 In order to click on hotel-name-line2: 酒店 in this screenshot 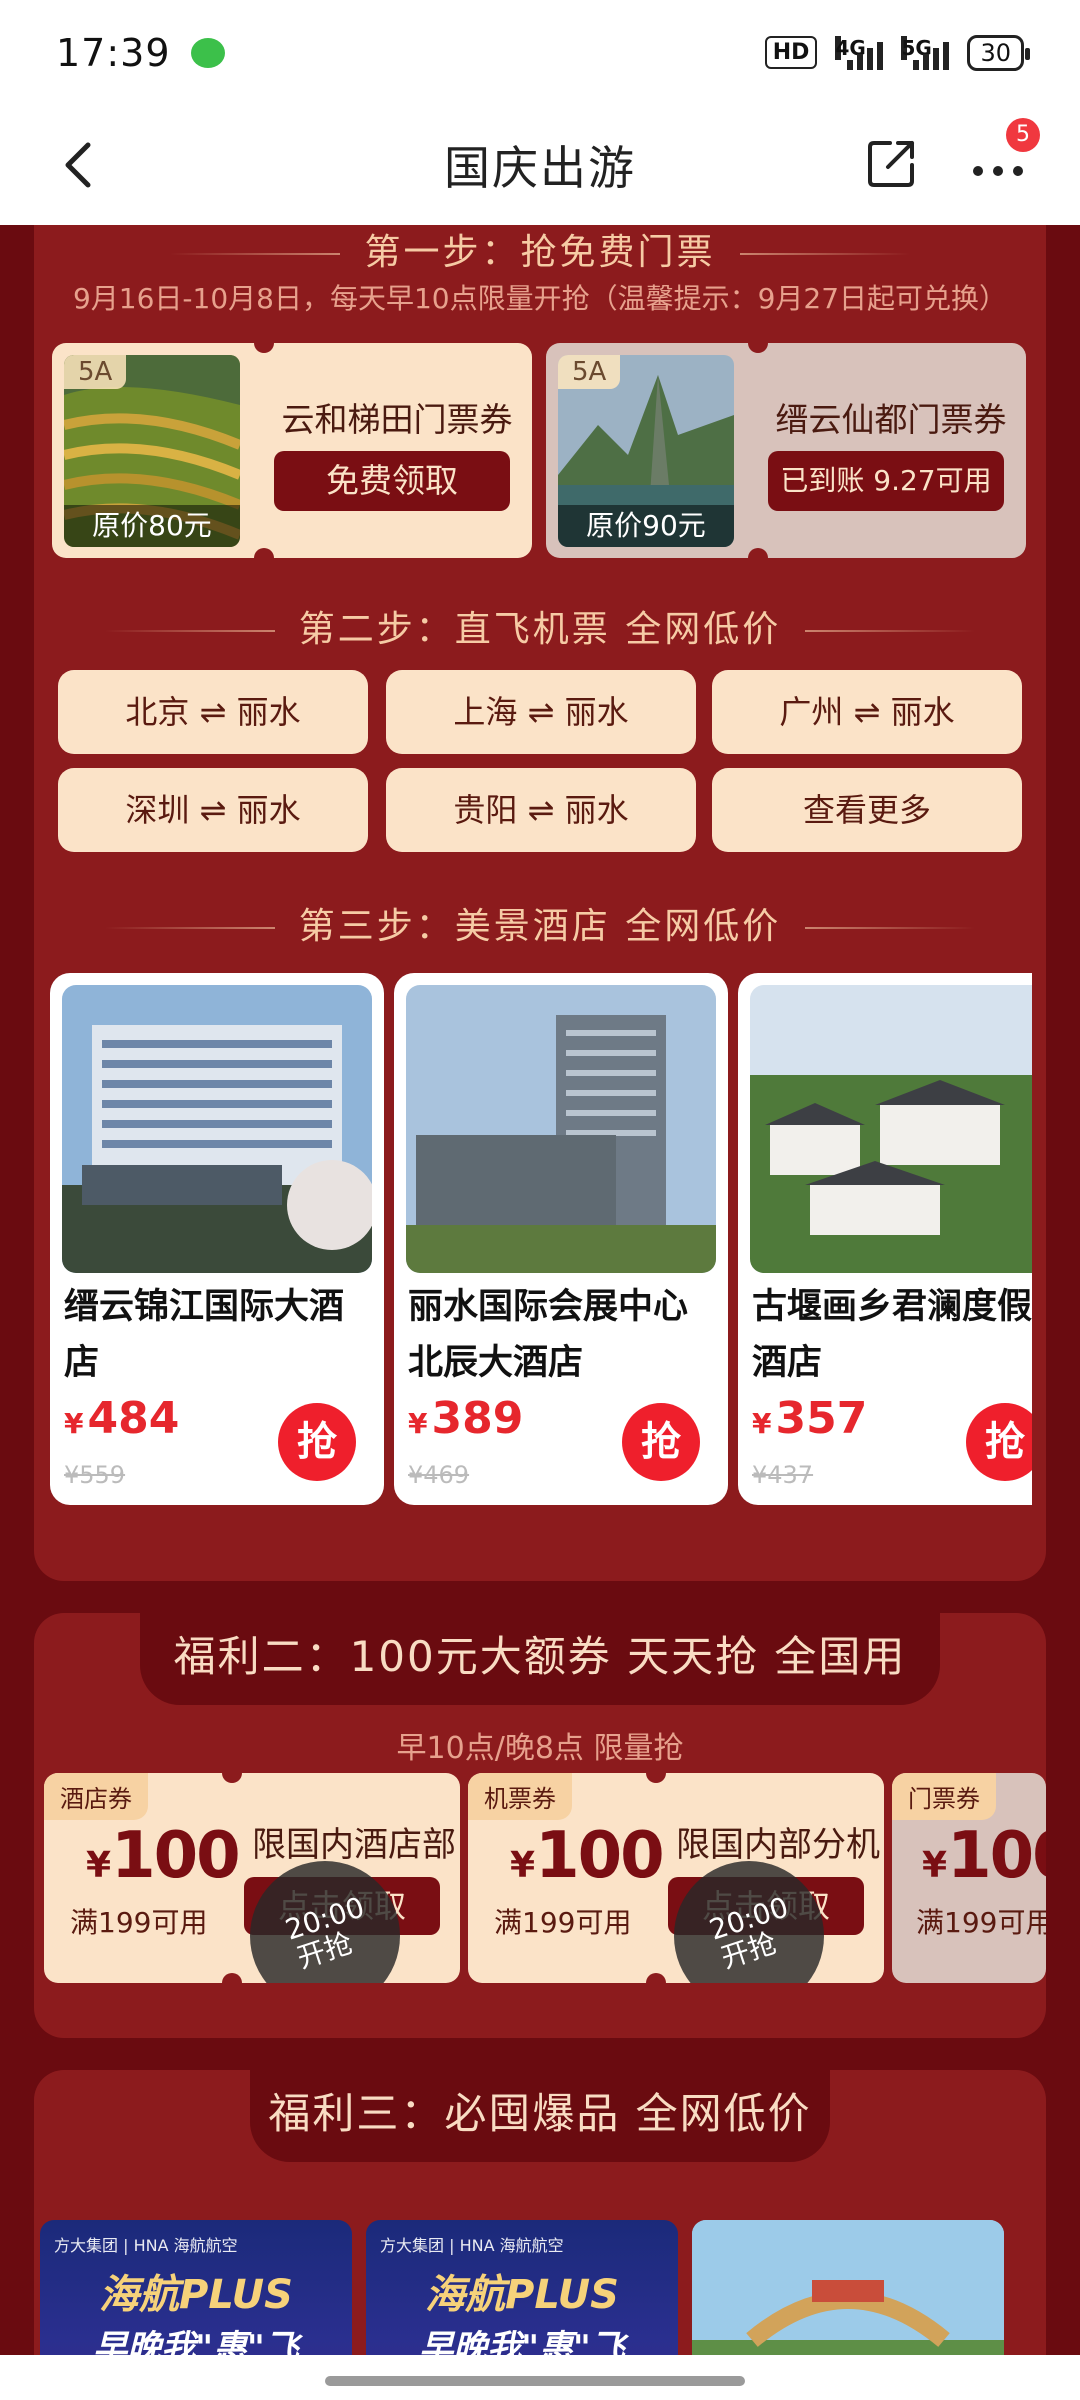, I will do `click(787, 1363)`.